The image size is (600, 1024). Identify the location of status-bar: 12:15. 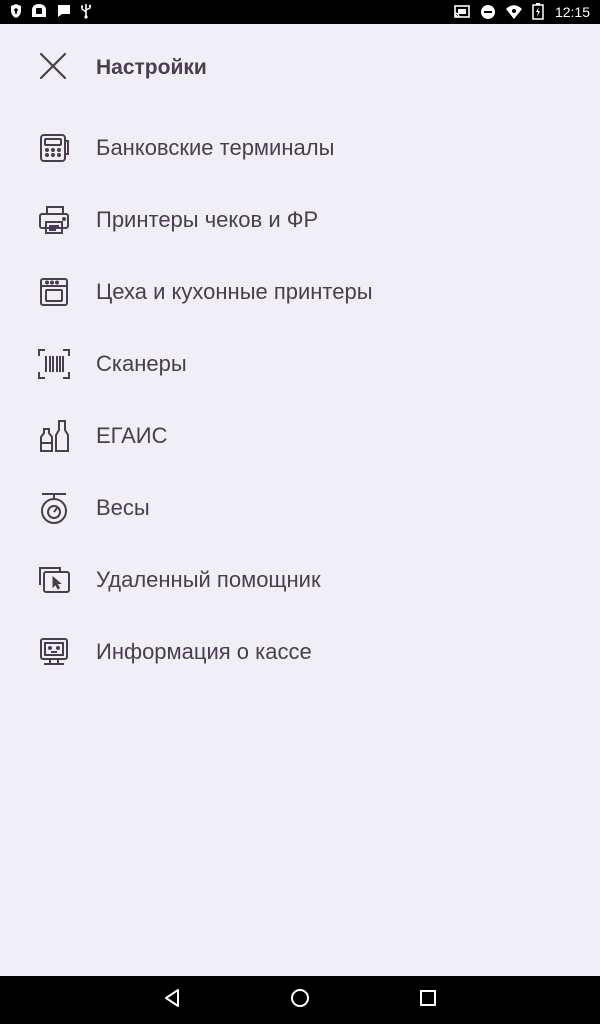
(300, 12).